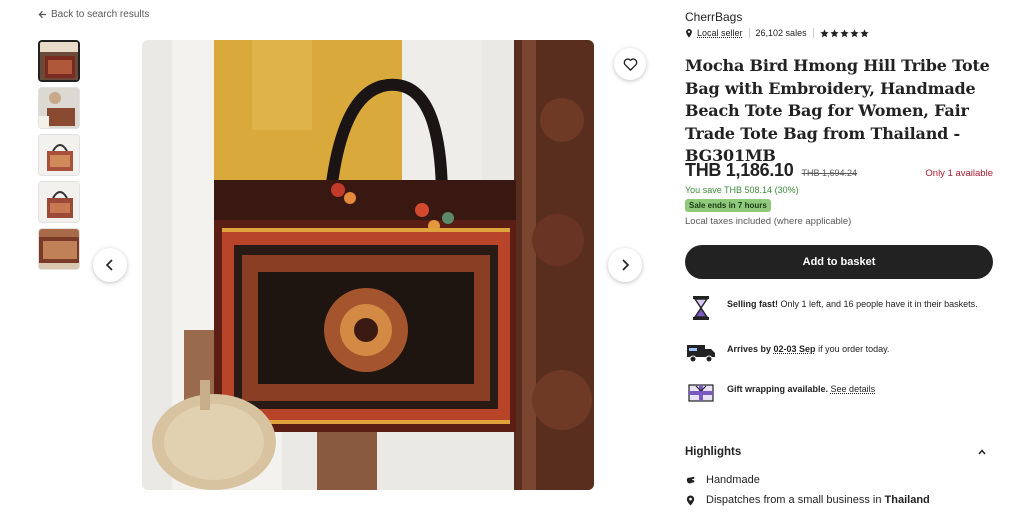  I want to click on taxes-note: Local taxes included (where applicable), so click(768, 221).